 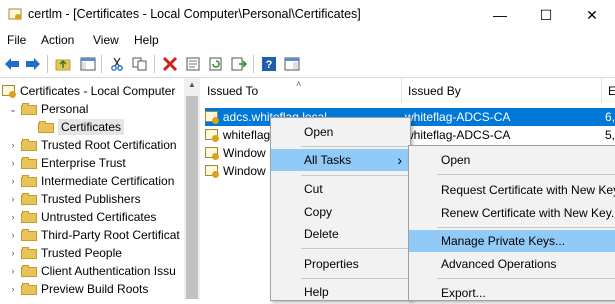 I want to click on back-arrow-icon, so click(x=12, y=64).